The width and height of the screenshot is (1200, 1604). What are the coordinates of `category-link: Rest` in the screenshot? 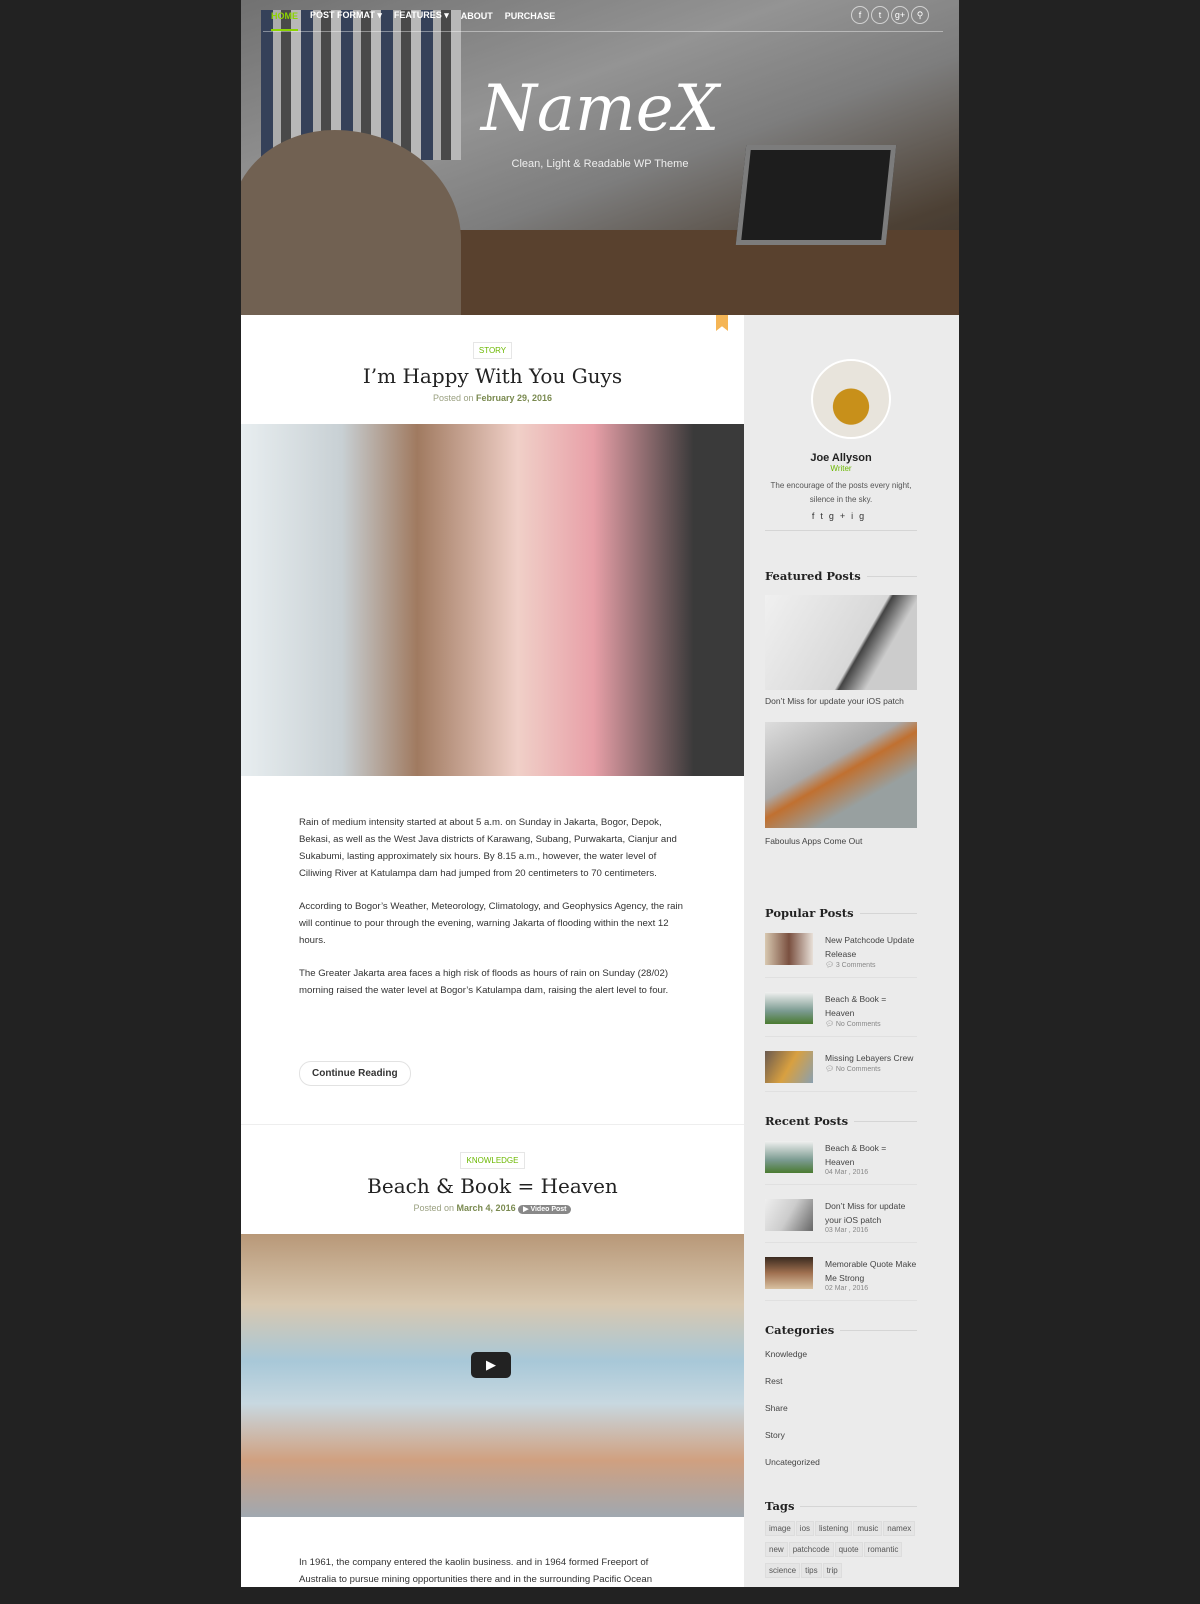 It's located at (841, 1381).